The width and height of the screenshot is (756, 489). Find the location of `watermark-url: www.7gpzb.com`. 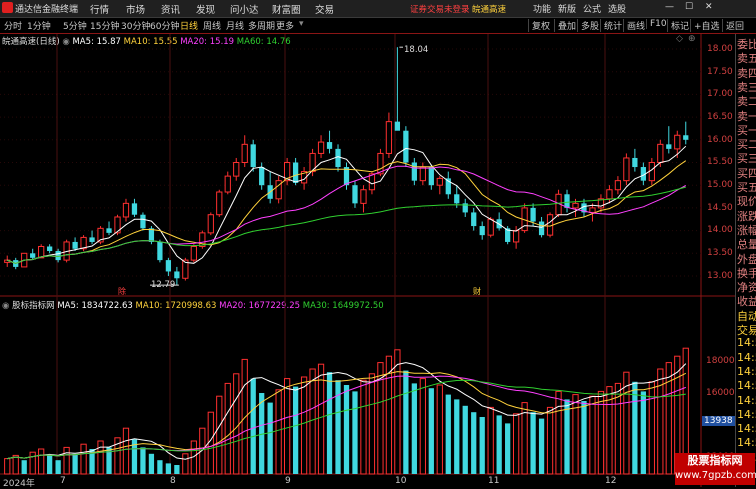

watermark-url: www.7gpzb.com is located at coordinates (715, 475).